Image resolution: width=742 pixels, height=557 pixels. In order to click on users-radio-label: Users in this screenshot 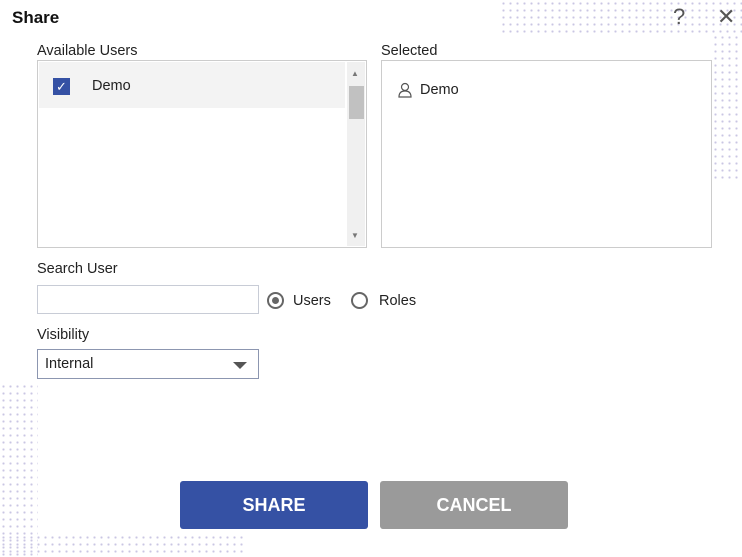, I will do `click(312, 301)`.